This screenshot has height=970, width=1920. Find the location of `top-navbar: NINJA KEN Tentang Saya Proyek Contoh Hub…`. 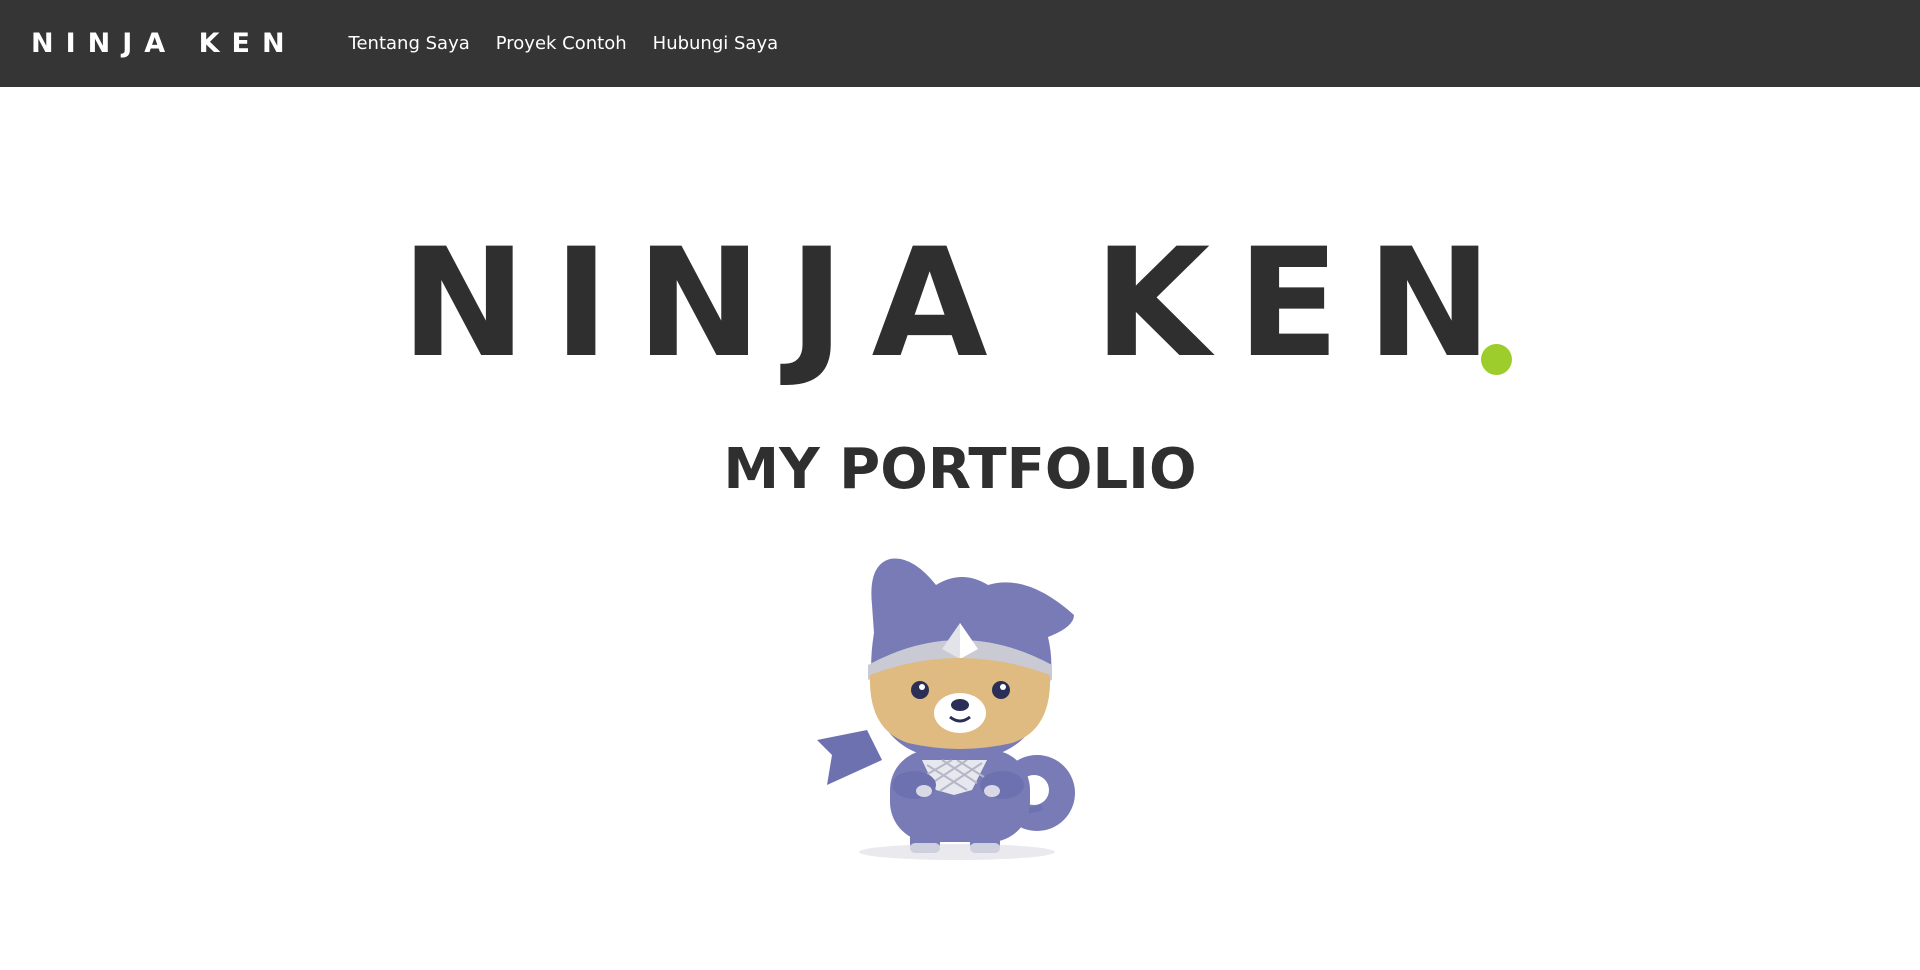

top-navbar: NINJA KEN Tentang Saya Proyek Contoh Hub… is located at coordinates (960, 43).